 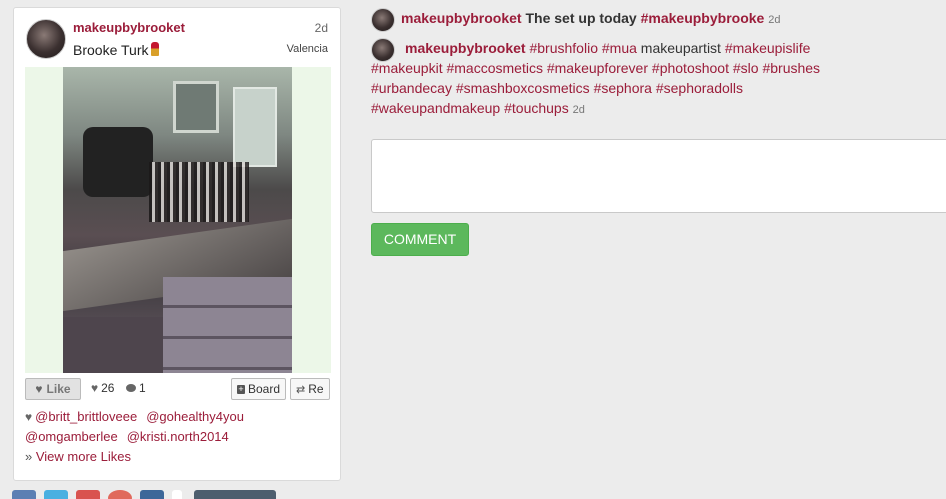 I want to click on share-buttons, so click(x=144, y=494).